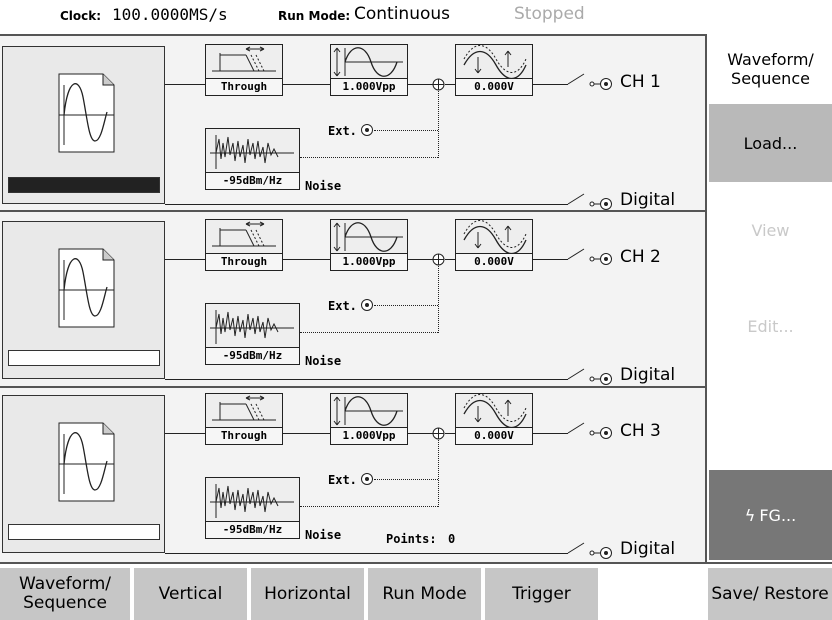 This screenshot has width=832, height=620. Describe the element at coordinates (323, 186) in the screenshot. I see `noise-label-1: Noise` at that location.